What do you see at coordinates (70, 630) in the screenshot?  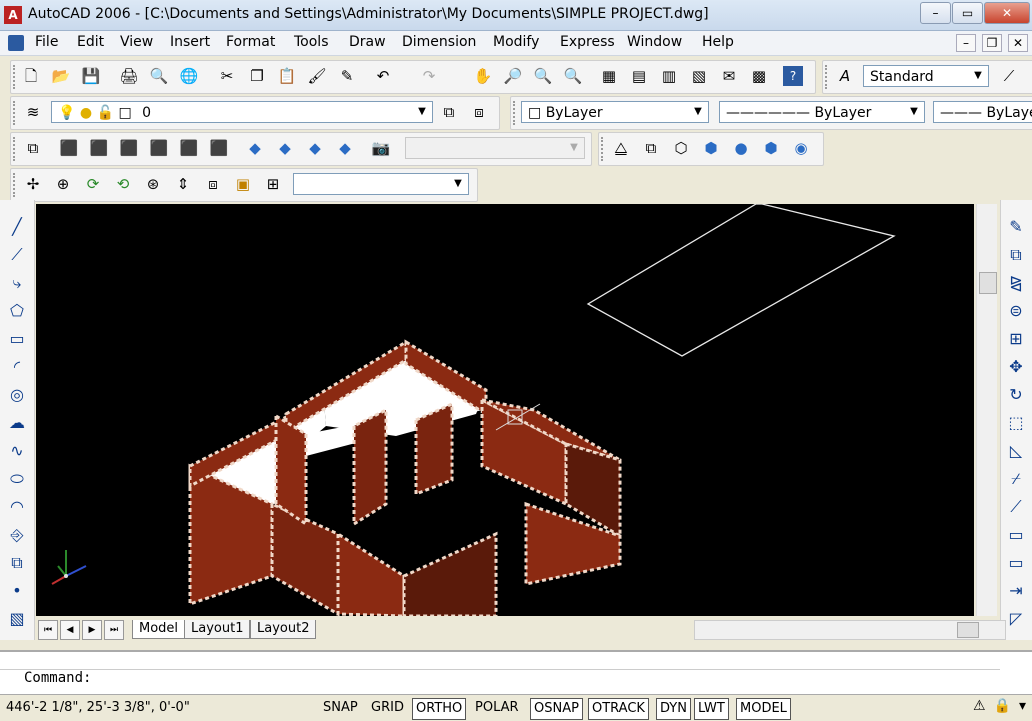 I see `prev-tab-button: ◀` at bounding box center [70, 630].